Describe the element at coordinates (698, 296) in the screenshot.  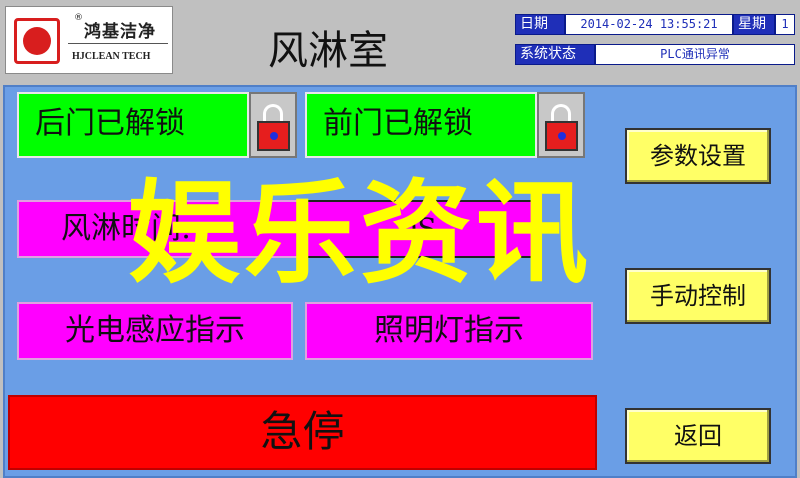
I see `manual-control-button: 手动控制` at that location.